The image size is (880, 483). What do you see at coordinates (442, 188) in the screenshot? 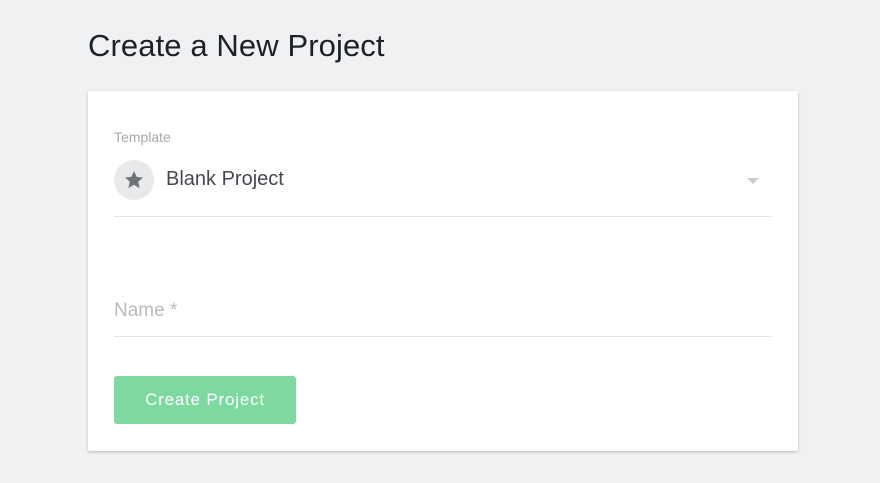
I see `template-select: Blank Project` at bounding box center [442, 188].